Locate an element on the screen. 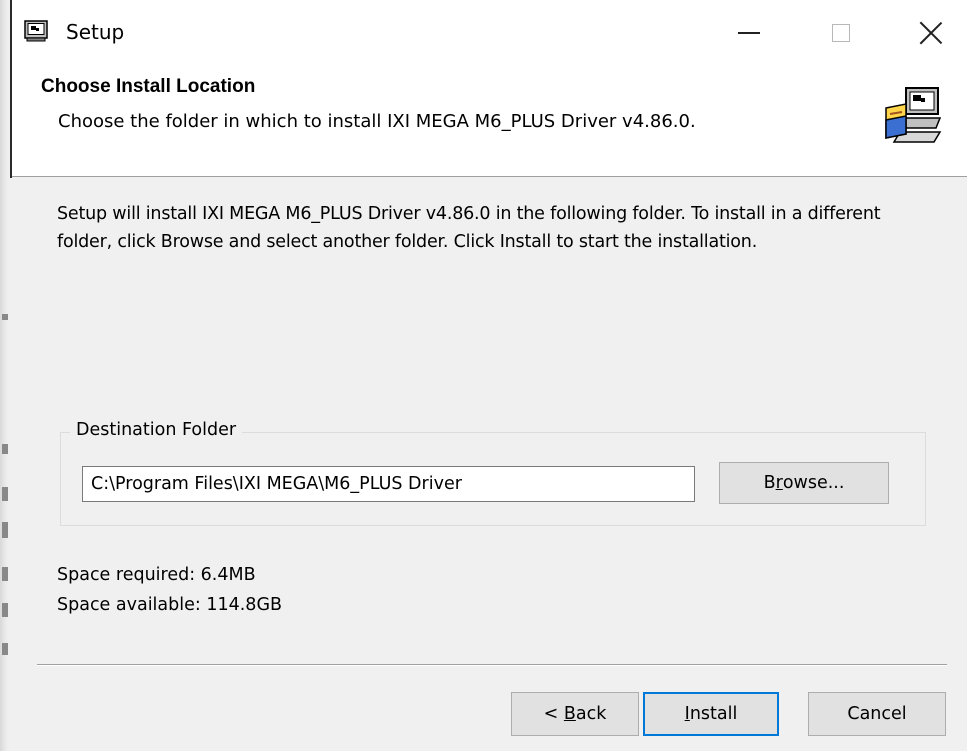  browse-label-prefix: B is located at coordinates (769, 483).